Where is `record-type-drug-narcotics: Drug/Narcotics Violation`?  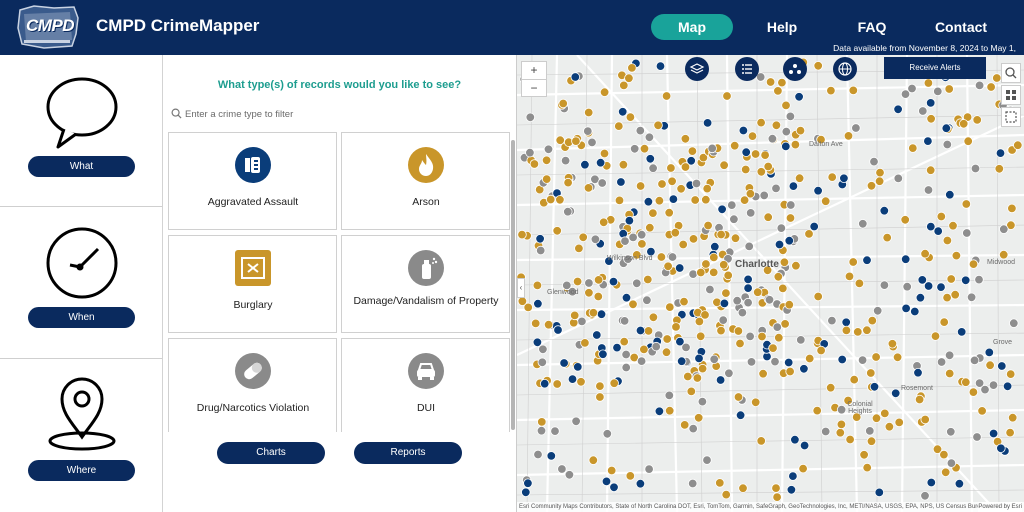 record-type-drug-narcotics: Drug/Narcotics Violation is located at coordinates (252, 385).